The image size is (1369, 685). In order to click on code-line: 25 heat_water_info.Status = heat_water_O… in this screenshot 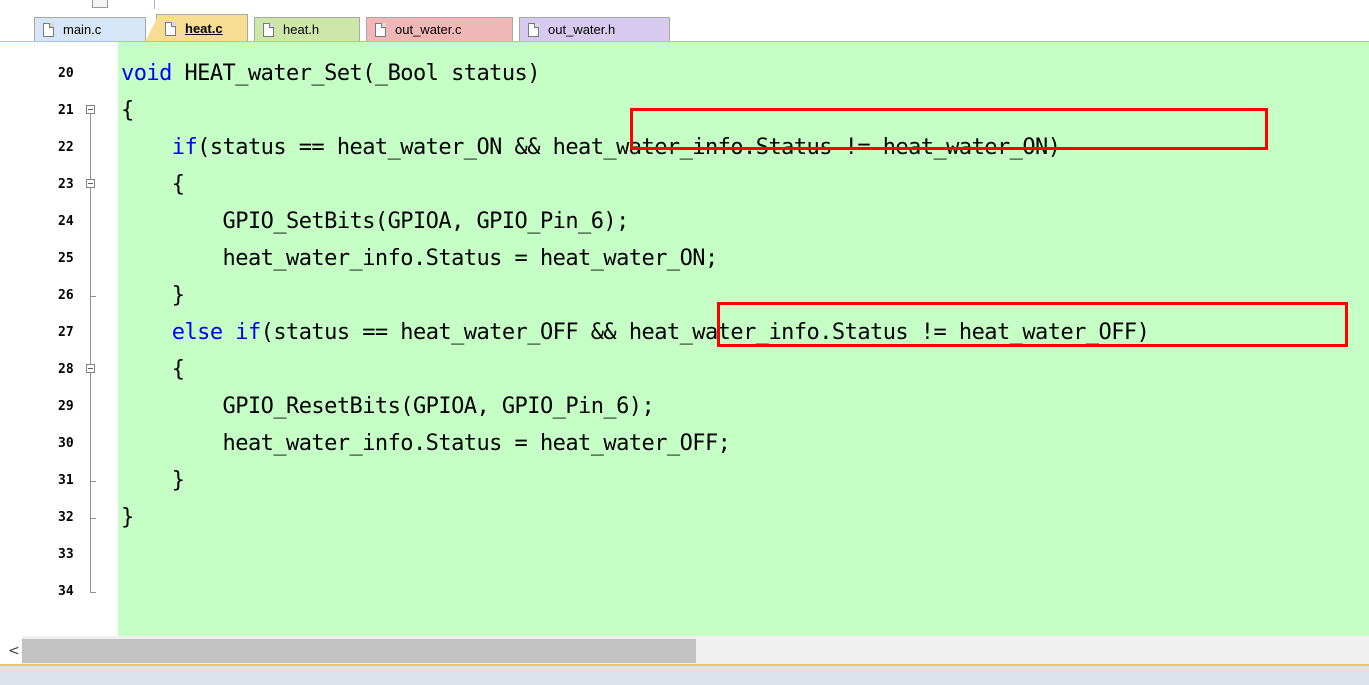, I will do `click(684, 258)`.